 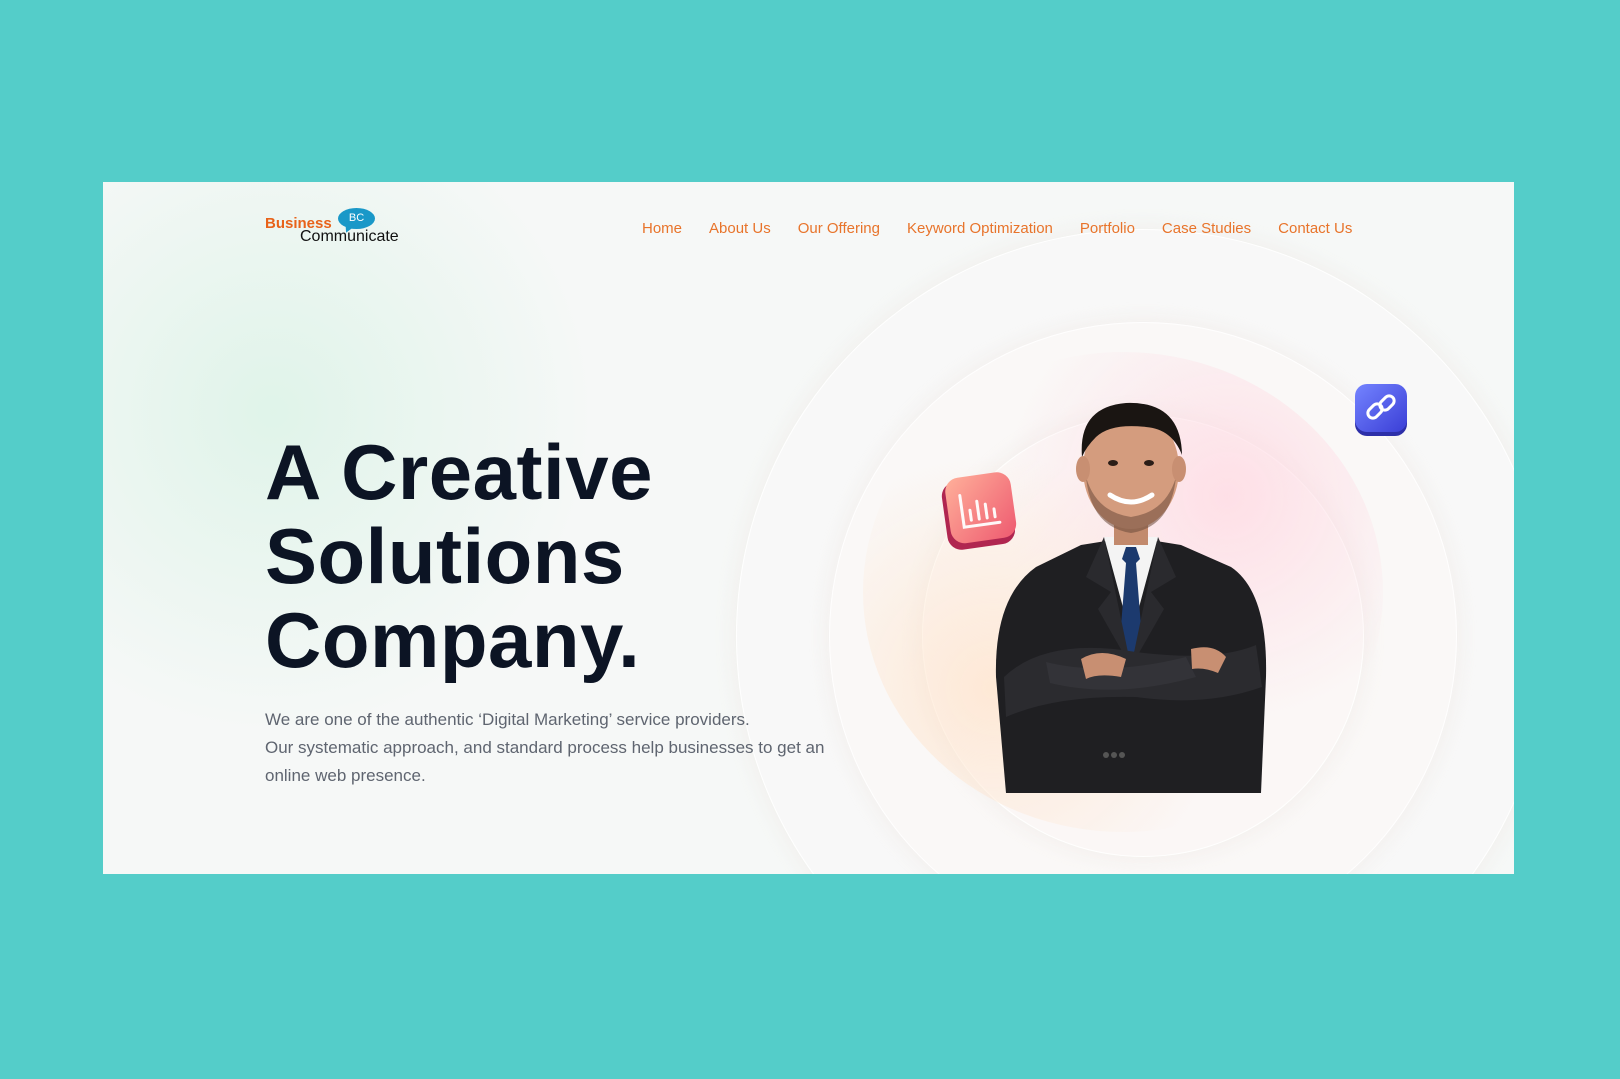 What do you see at coordinates (356, 218) in the screenshot?
I see `logo-speech-bubble-icon: BC` at bounding box center [356, 218].